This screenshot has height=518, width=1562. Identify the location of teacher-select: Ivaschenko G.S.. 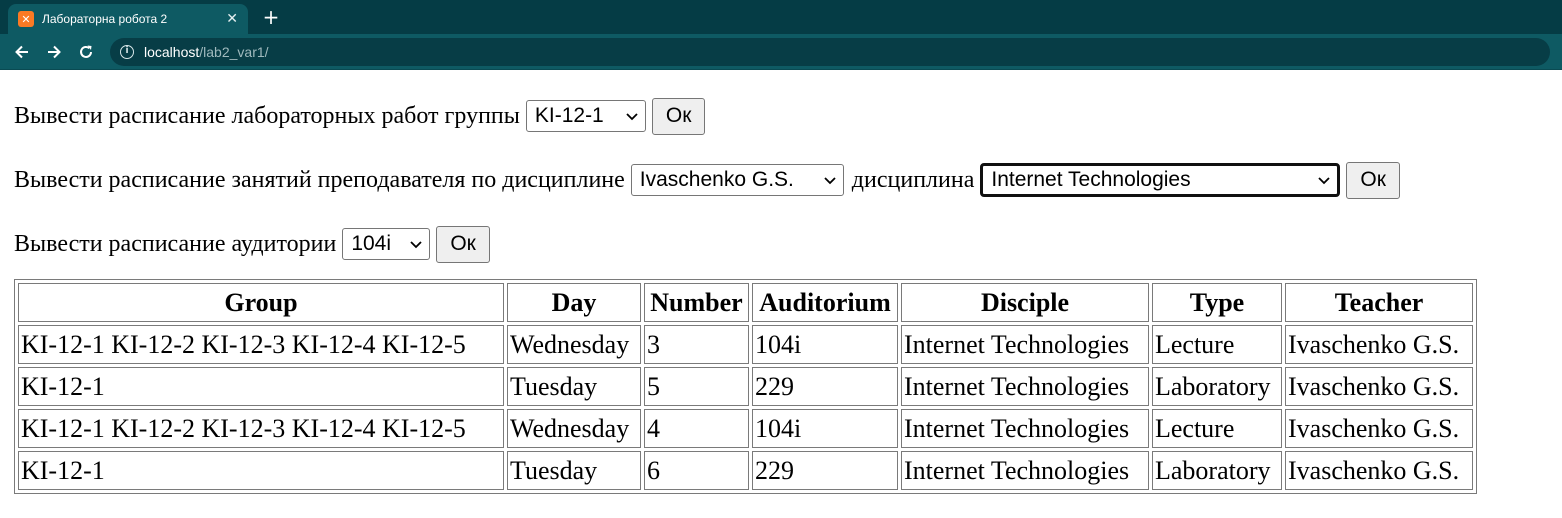
(737, 180).